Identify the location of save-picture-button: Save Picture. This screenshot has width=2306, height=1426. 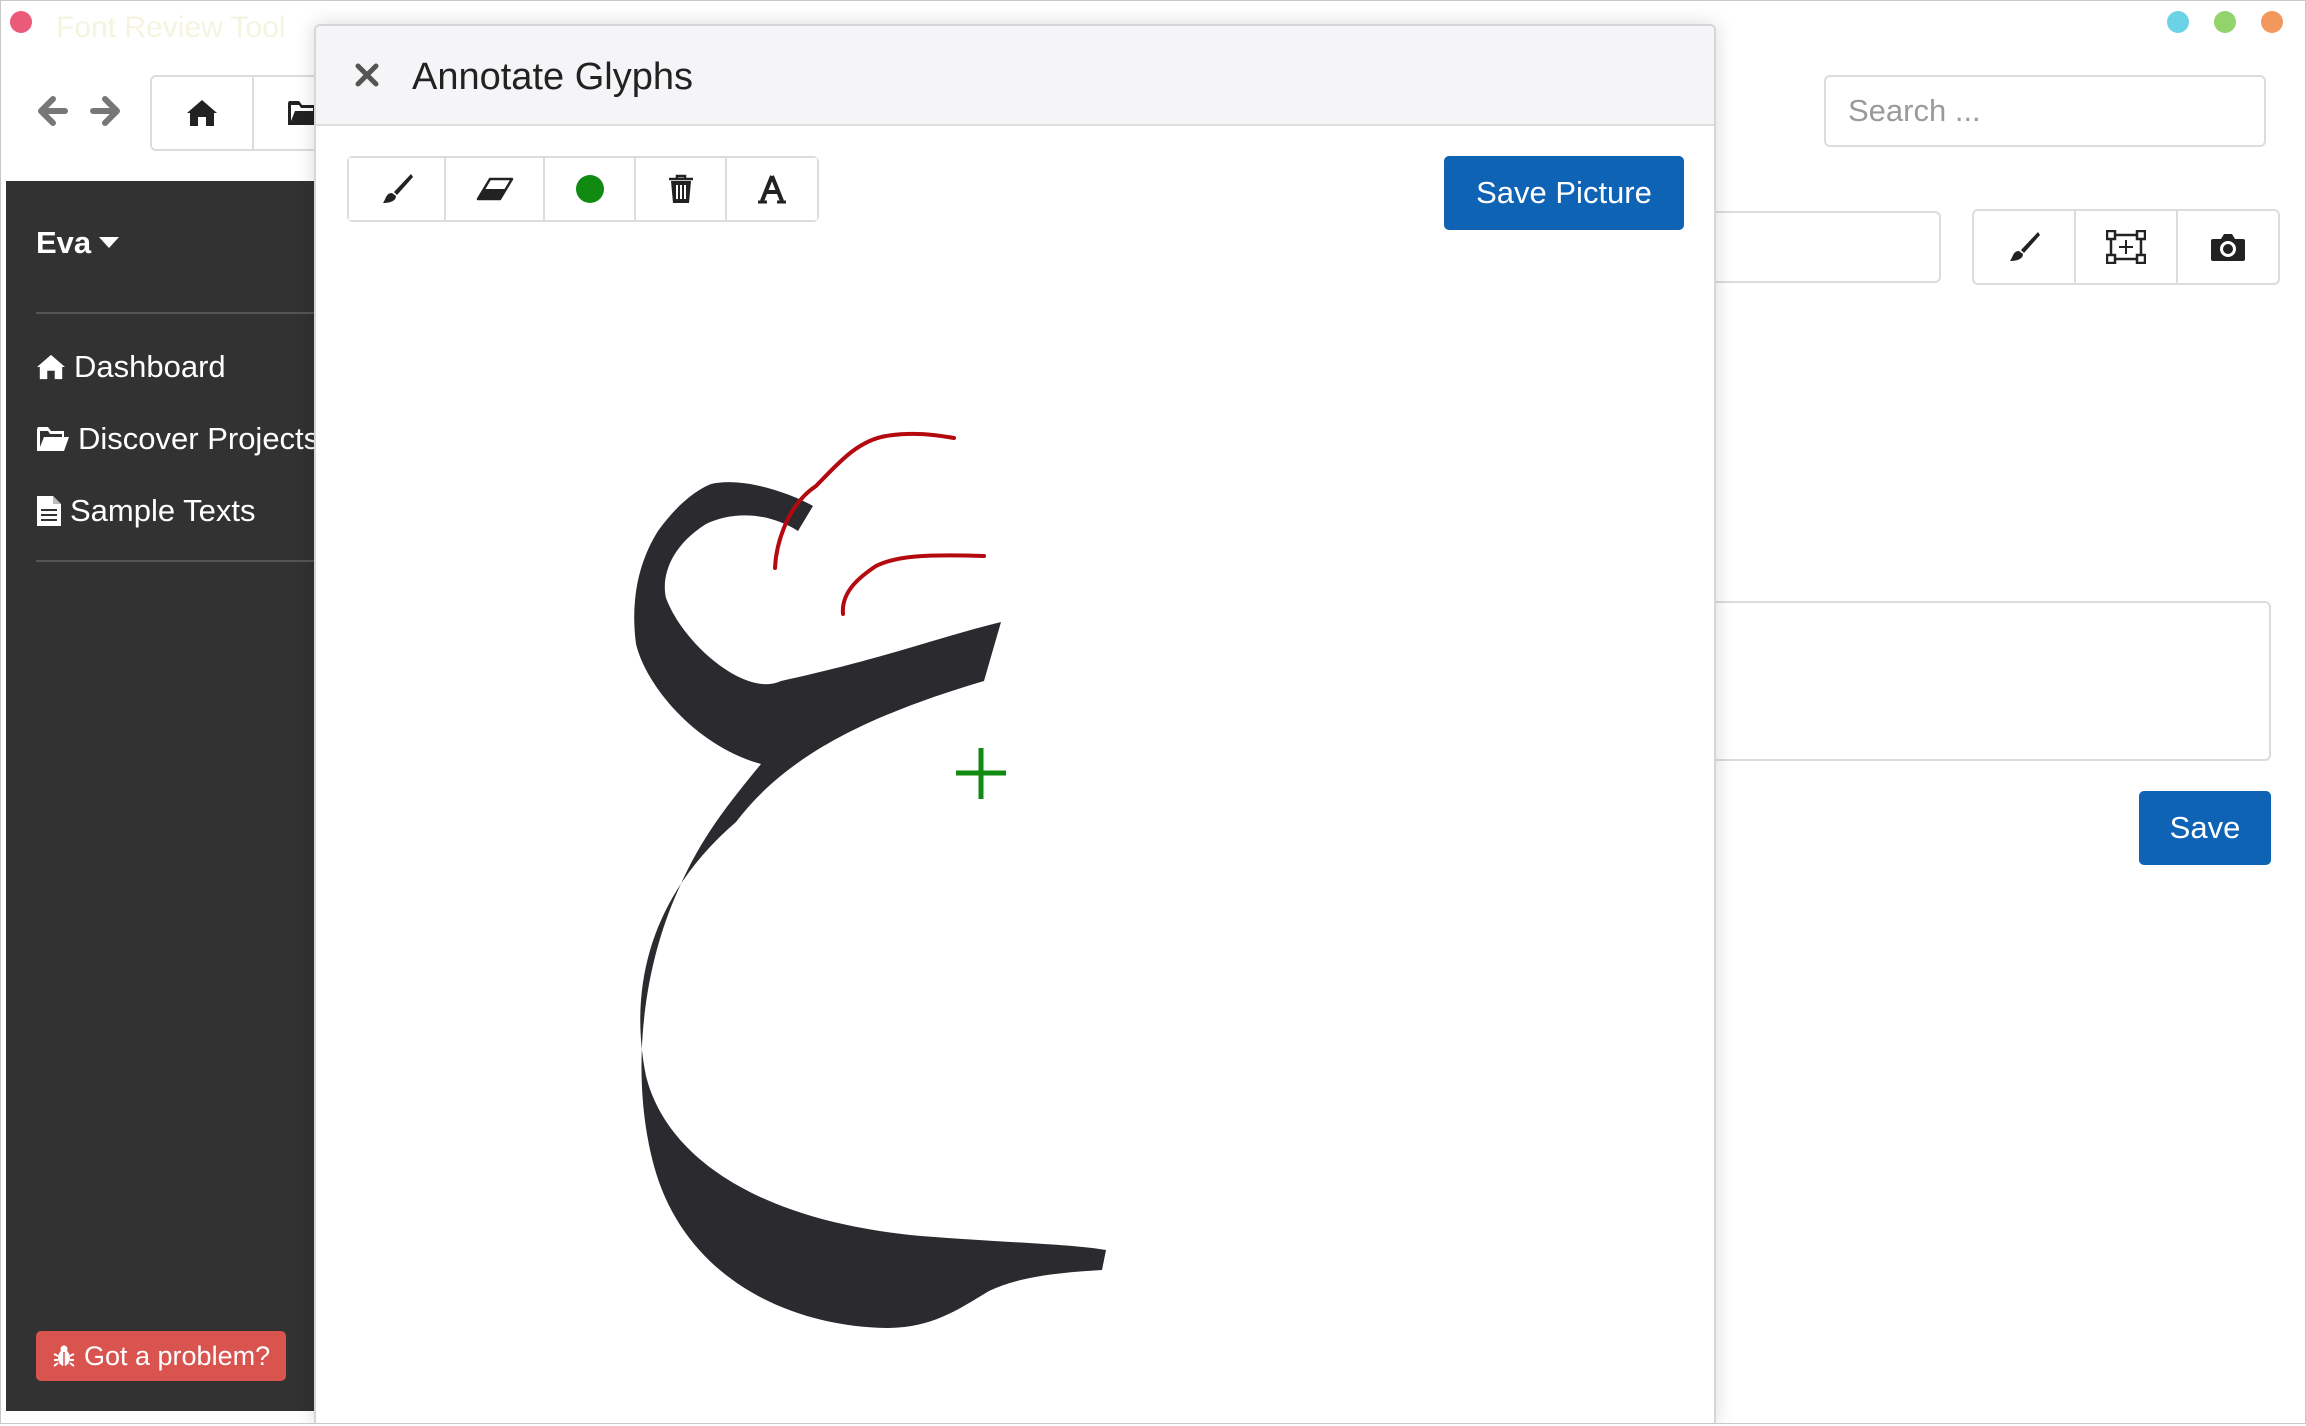
(1564, 193).